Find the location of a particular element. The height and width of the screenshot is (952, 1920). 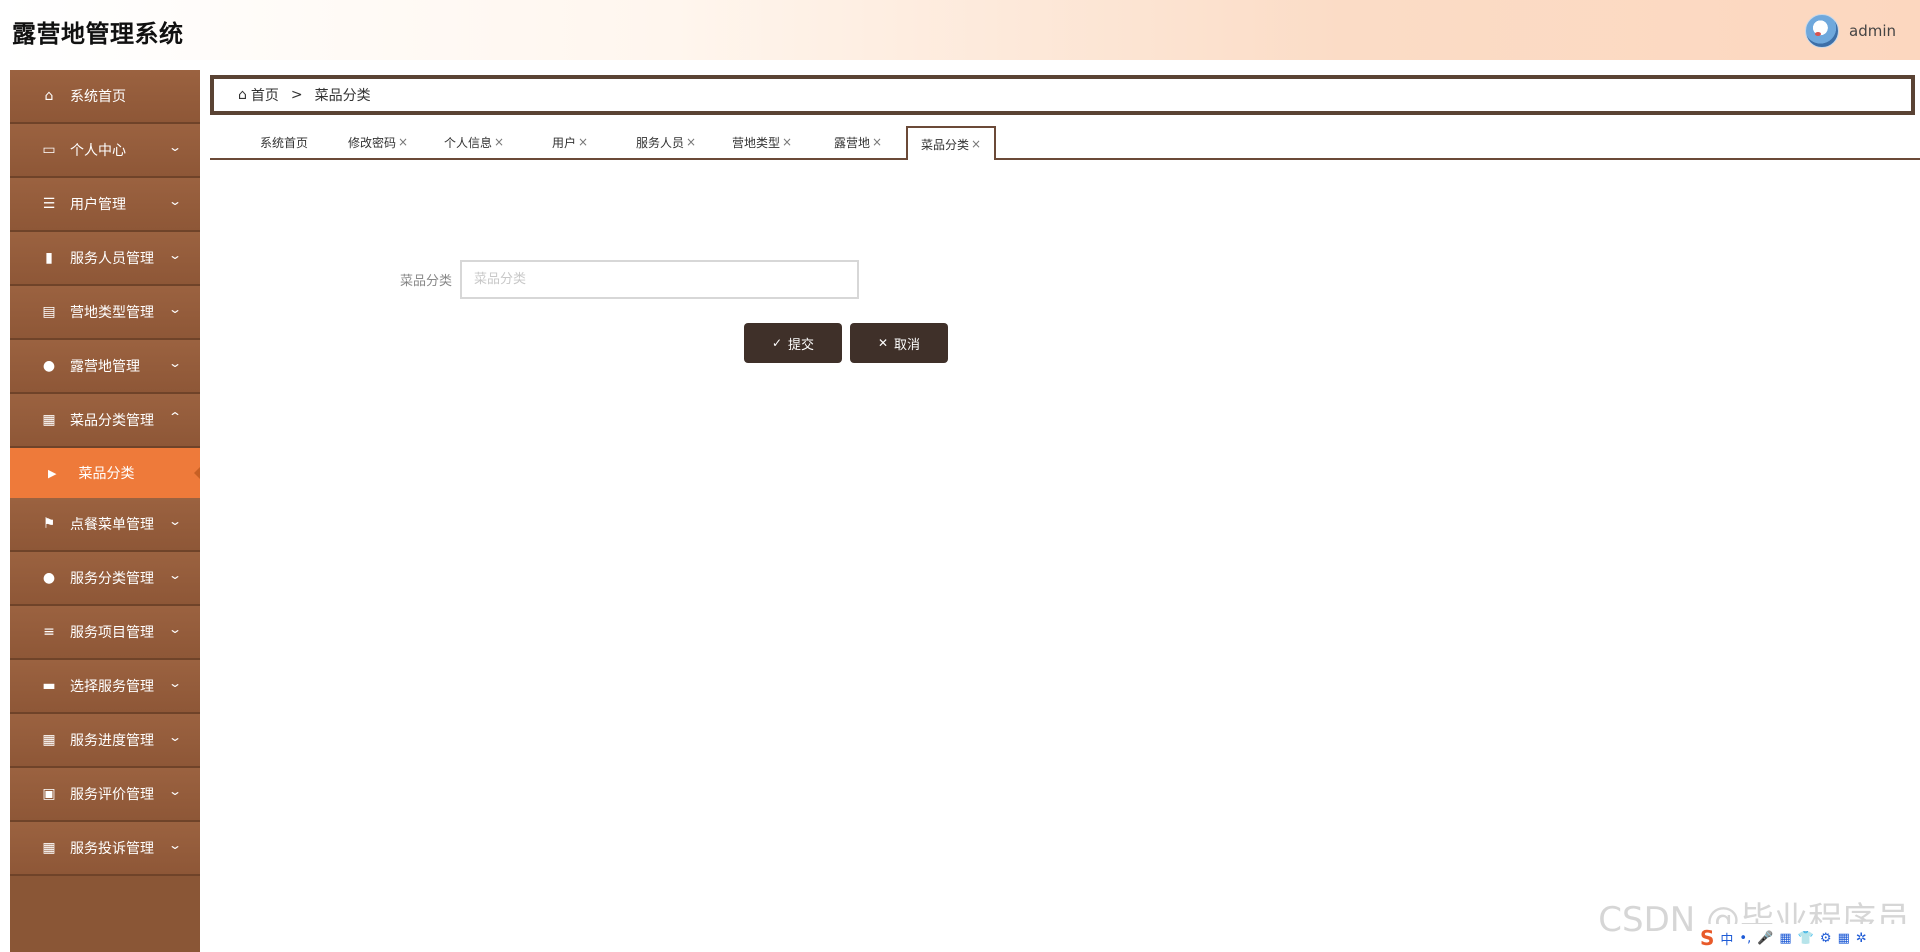

submit-button: ✓ 提交 is located at coordinates (793, 343).